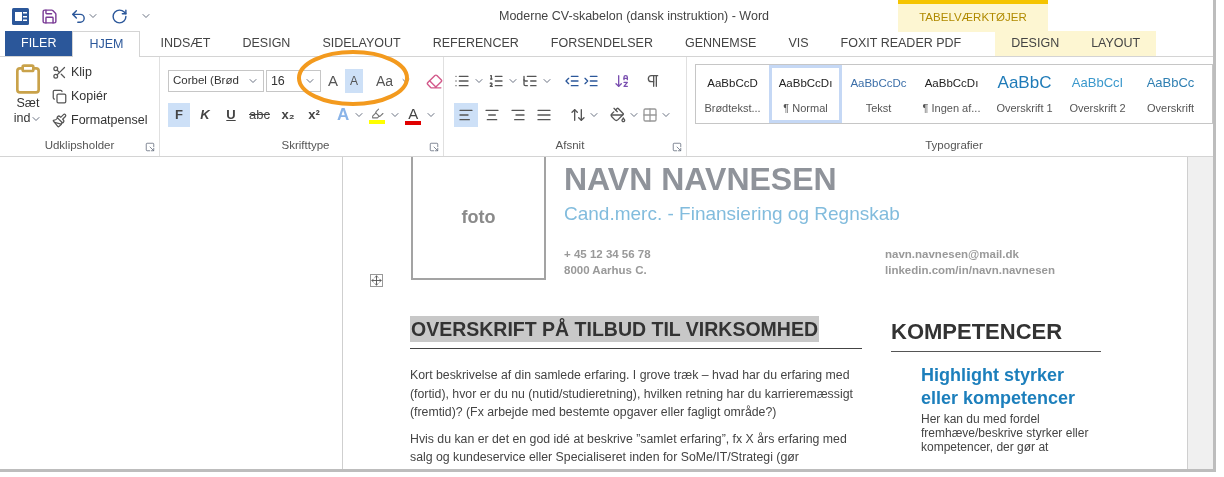 The width and height of the screenshot is (1224, 477). Describe the element at coordinates (287, 115) in the screenshot. I see `format-button: x₂` at that location.